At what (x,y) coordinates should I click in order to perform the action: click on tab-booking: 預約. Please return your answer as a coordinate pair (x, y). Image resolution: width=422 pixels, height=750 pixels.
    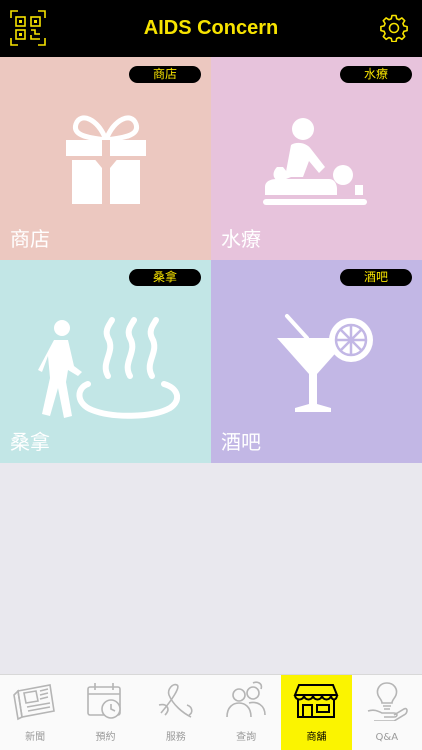
    Looking at the image, I should click on (105, 712).